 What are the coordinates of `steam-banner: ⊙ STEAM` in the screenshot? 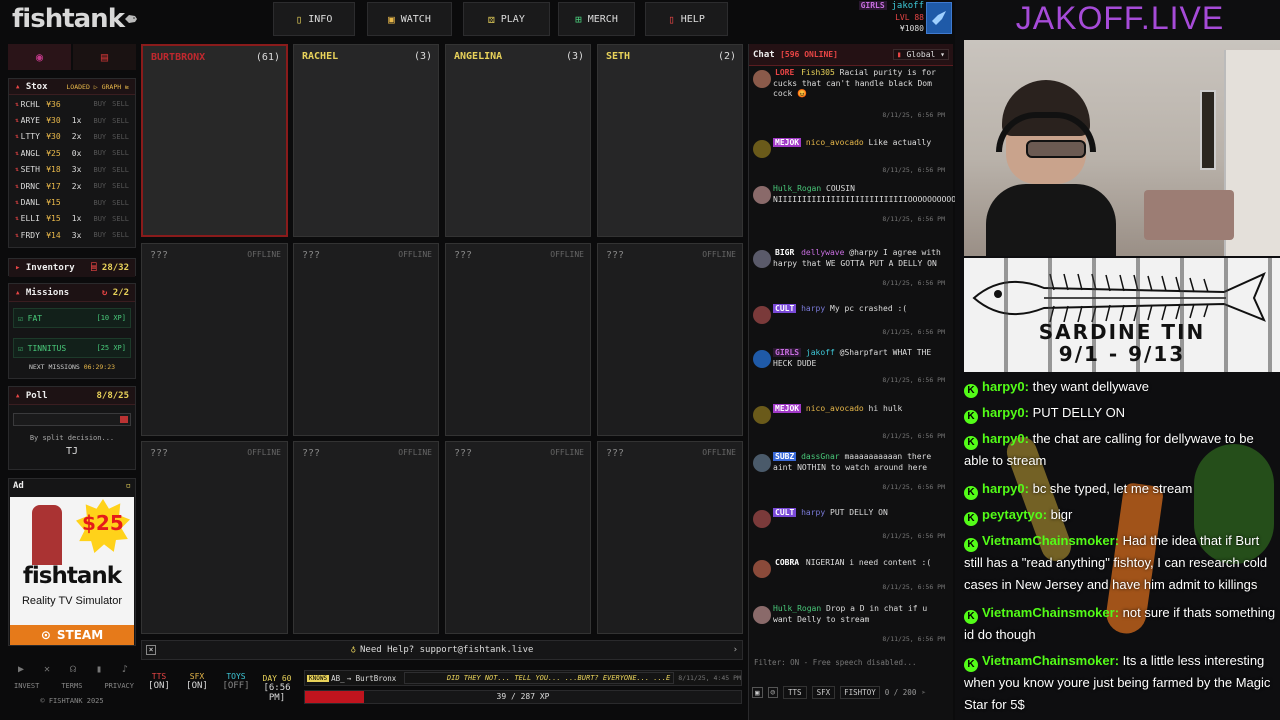 It's located at (72, 635).